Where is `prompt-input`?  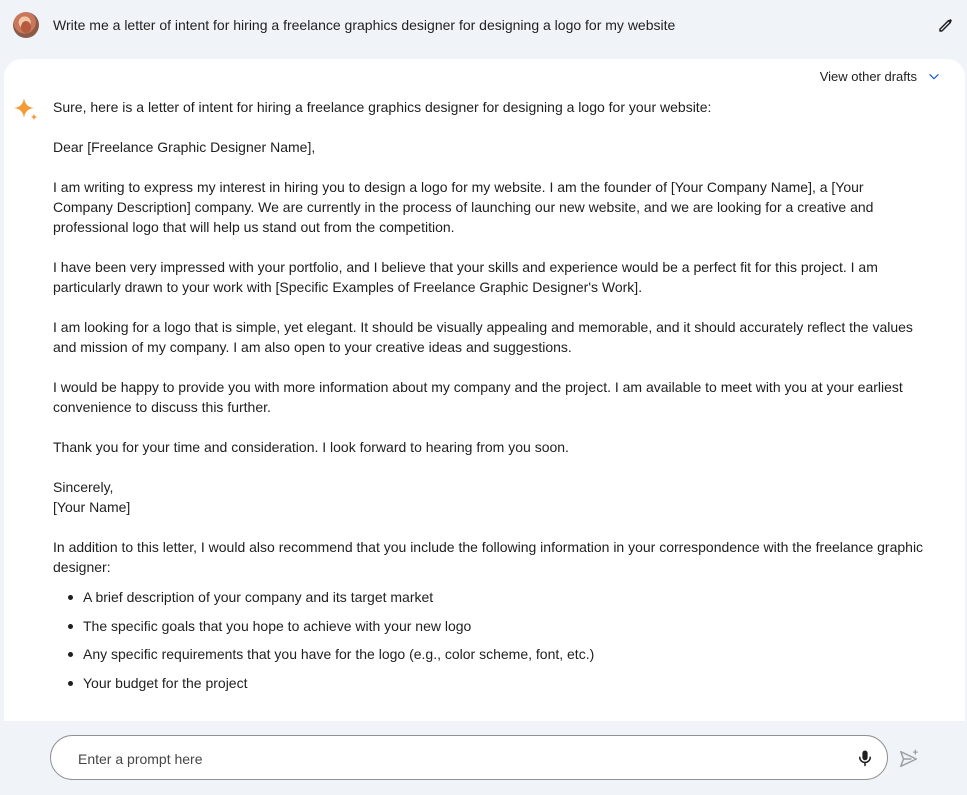 prompt-input is located at coordinates (458, 758).